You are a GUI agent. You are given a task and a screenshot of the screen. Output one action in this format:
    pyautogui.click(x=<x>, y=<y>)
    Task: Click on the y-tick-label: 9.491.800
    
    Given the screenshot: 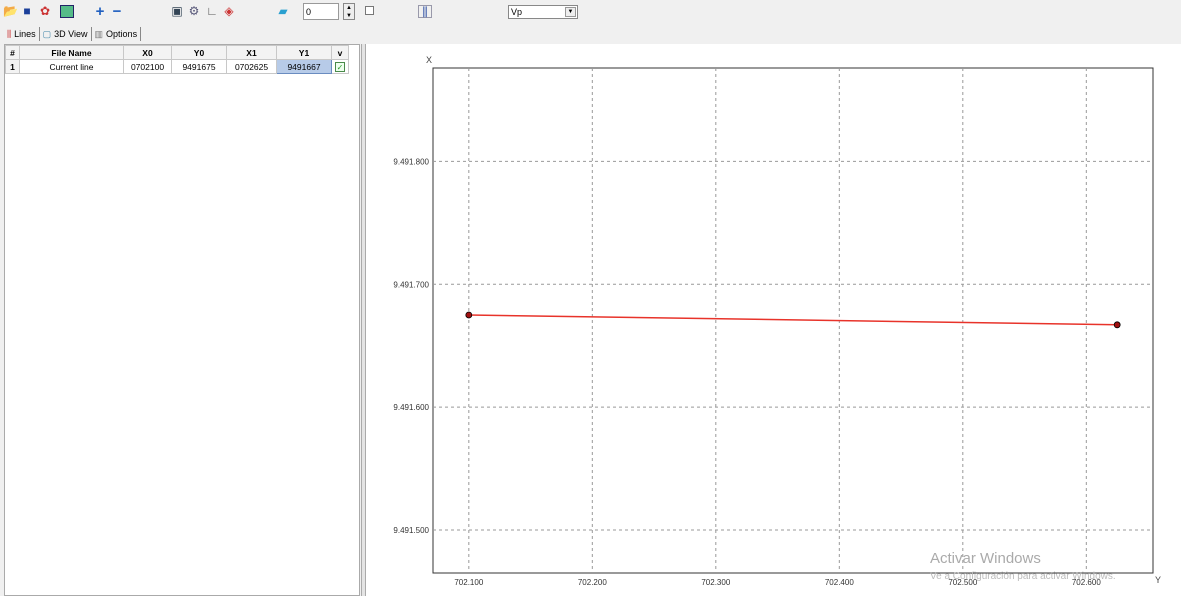 What is the action you would take?
    pyautogui.click(x=411, y=161)
    